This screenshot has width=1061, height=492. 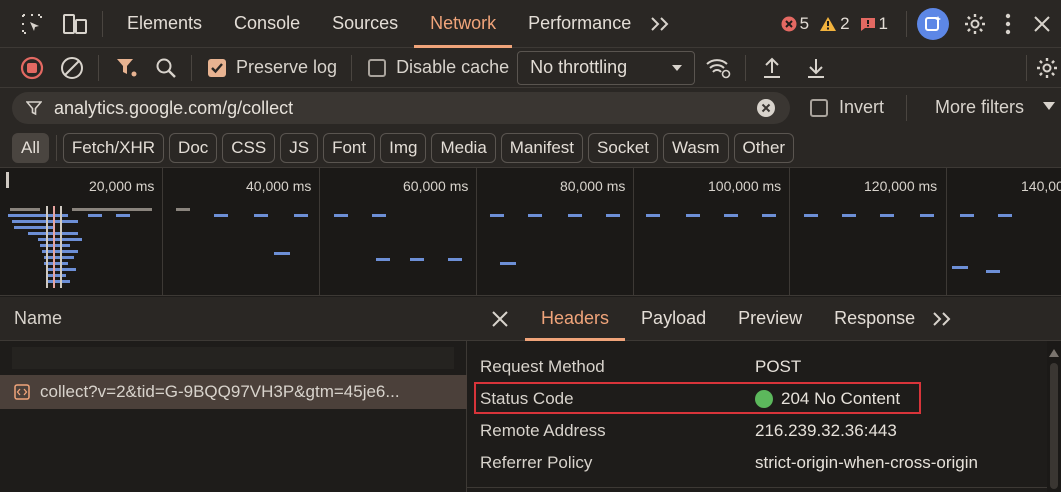 I want to click on close-details-icon, so click(x=500, y=319).